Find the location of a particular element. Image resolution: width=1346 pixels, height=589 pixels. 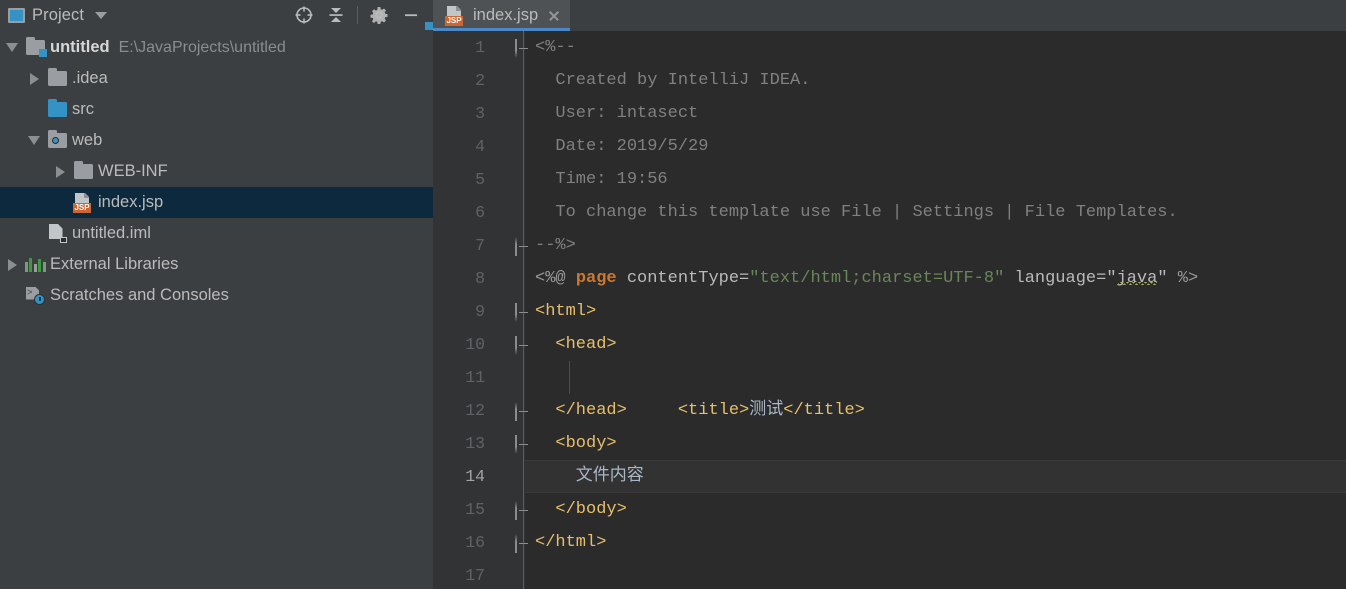

close-icon is located at coordinates (554, 16).